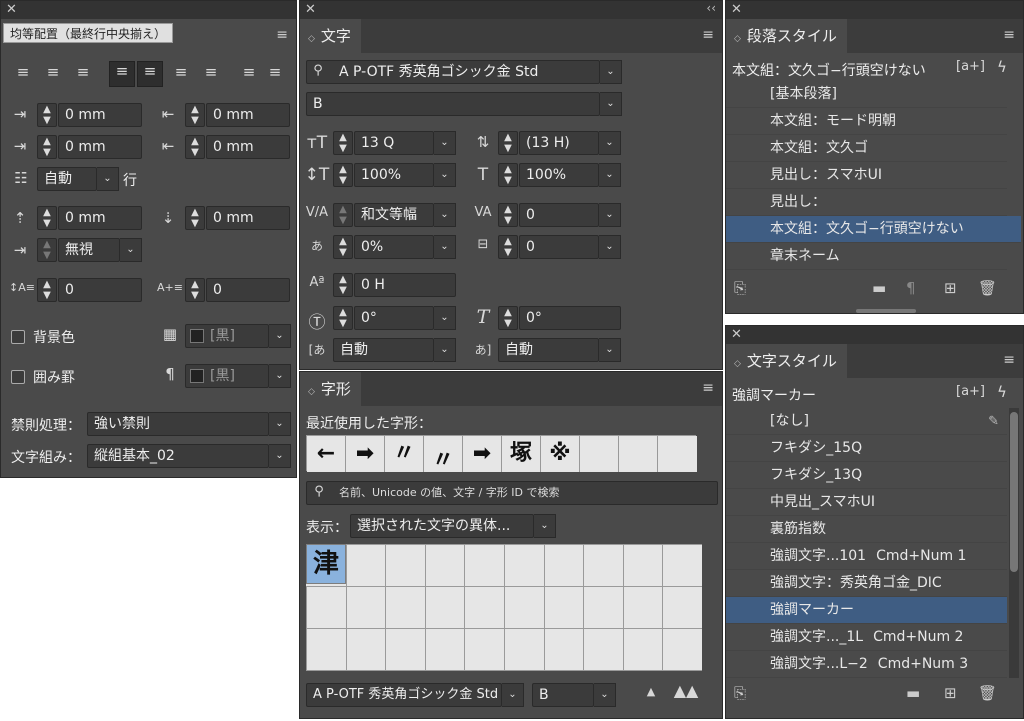  What do you see at coordinates (786, 361) in the screenshot?
I see `tab-character-styles: ◇ 文字スタイル` at bounding box center [786, 361].